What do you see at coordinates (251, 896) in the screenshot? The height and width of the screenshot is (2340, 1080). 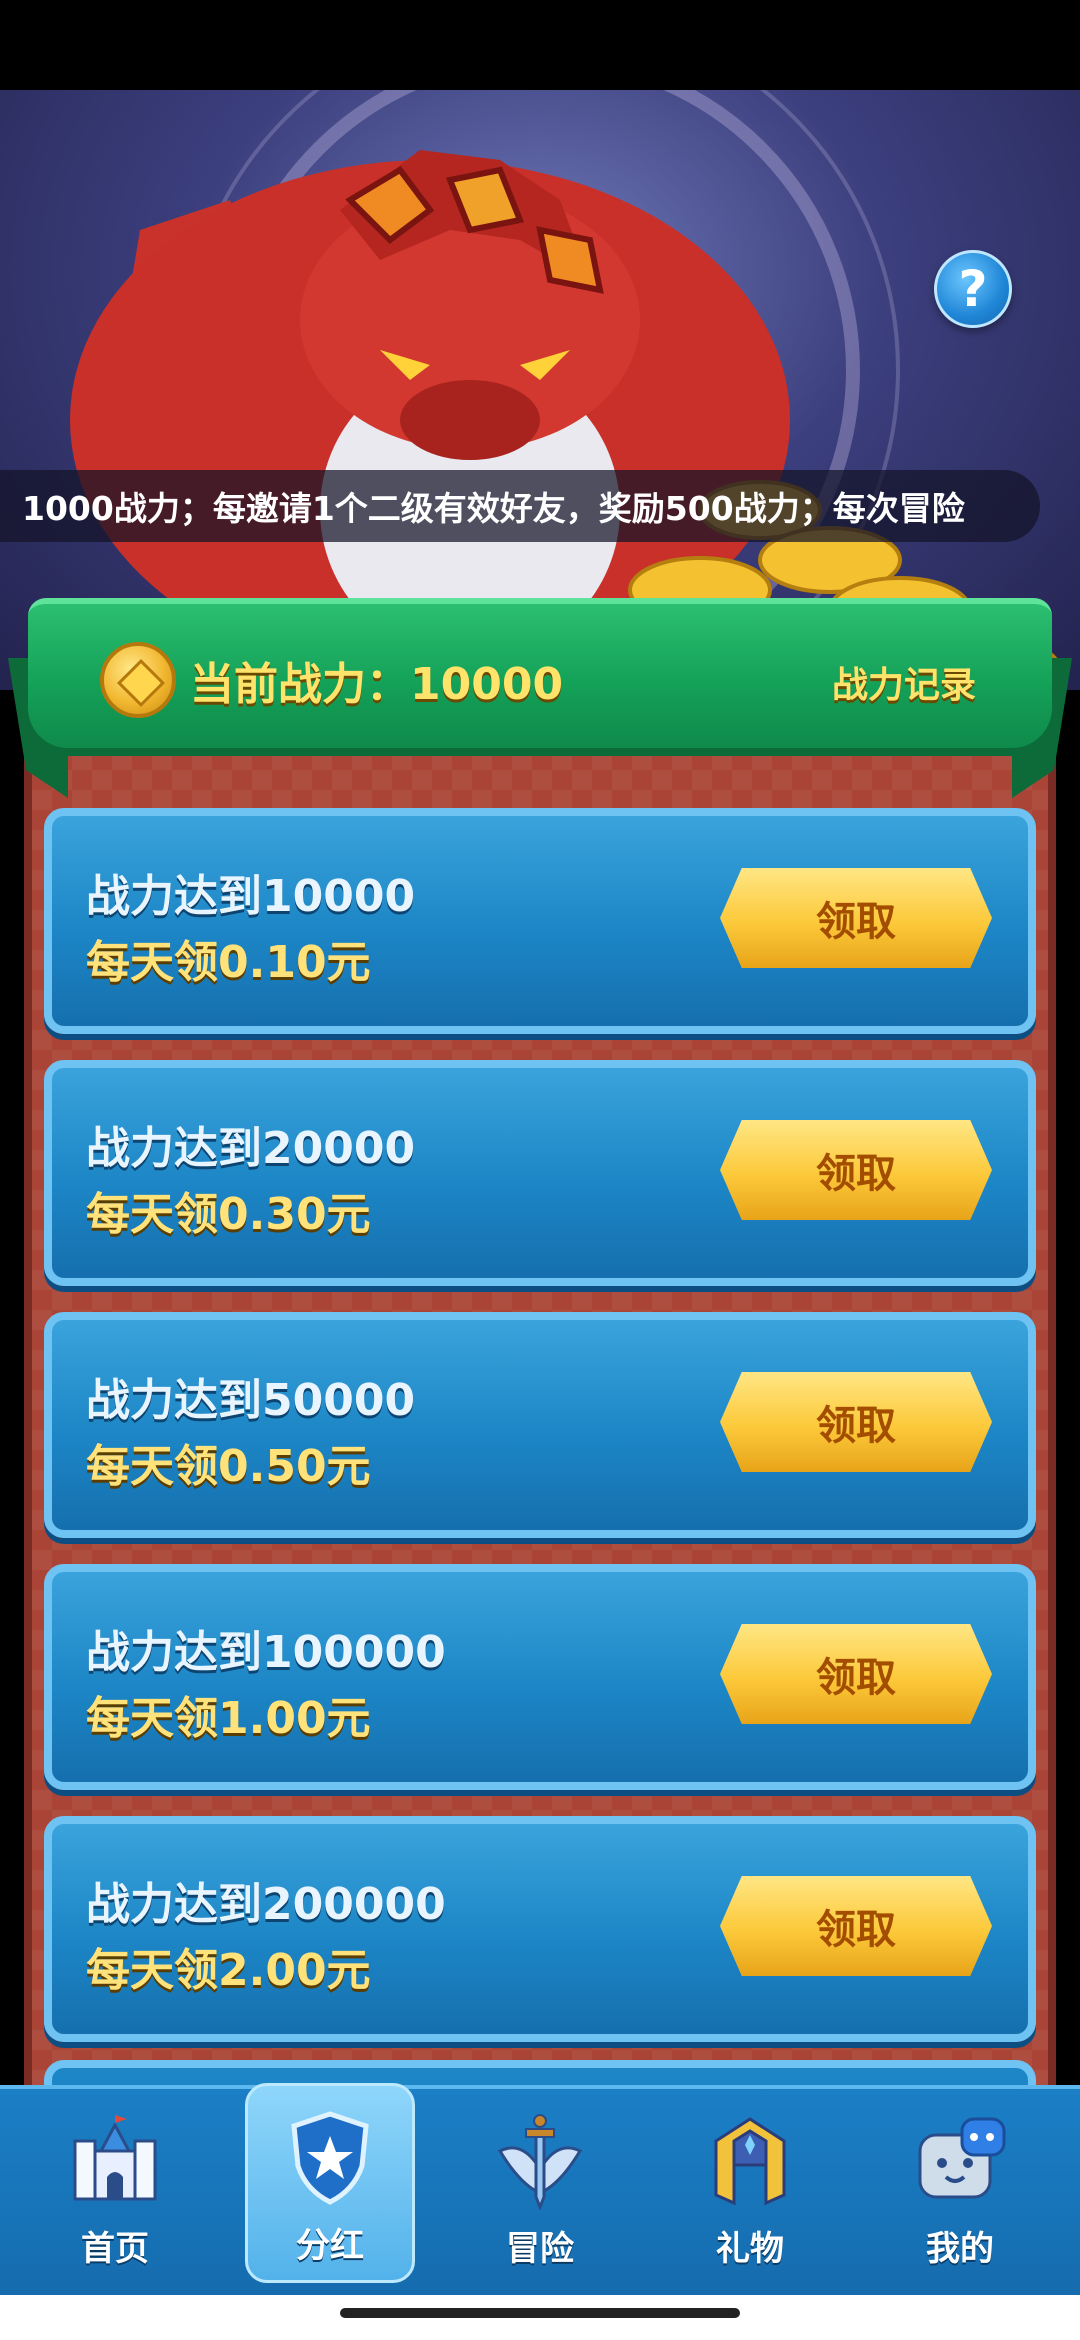 I see `tier-title: 战力达到10000` at bounding box center [251, 896].